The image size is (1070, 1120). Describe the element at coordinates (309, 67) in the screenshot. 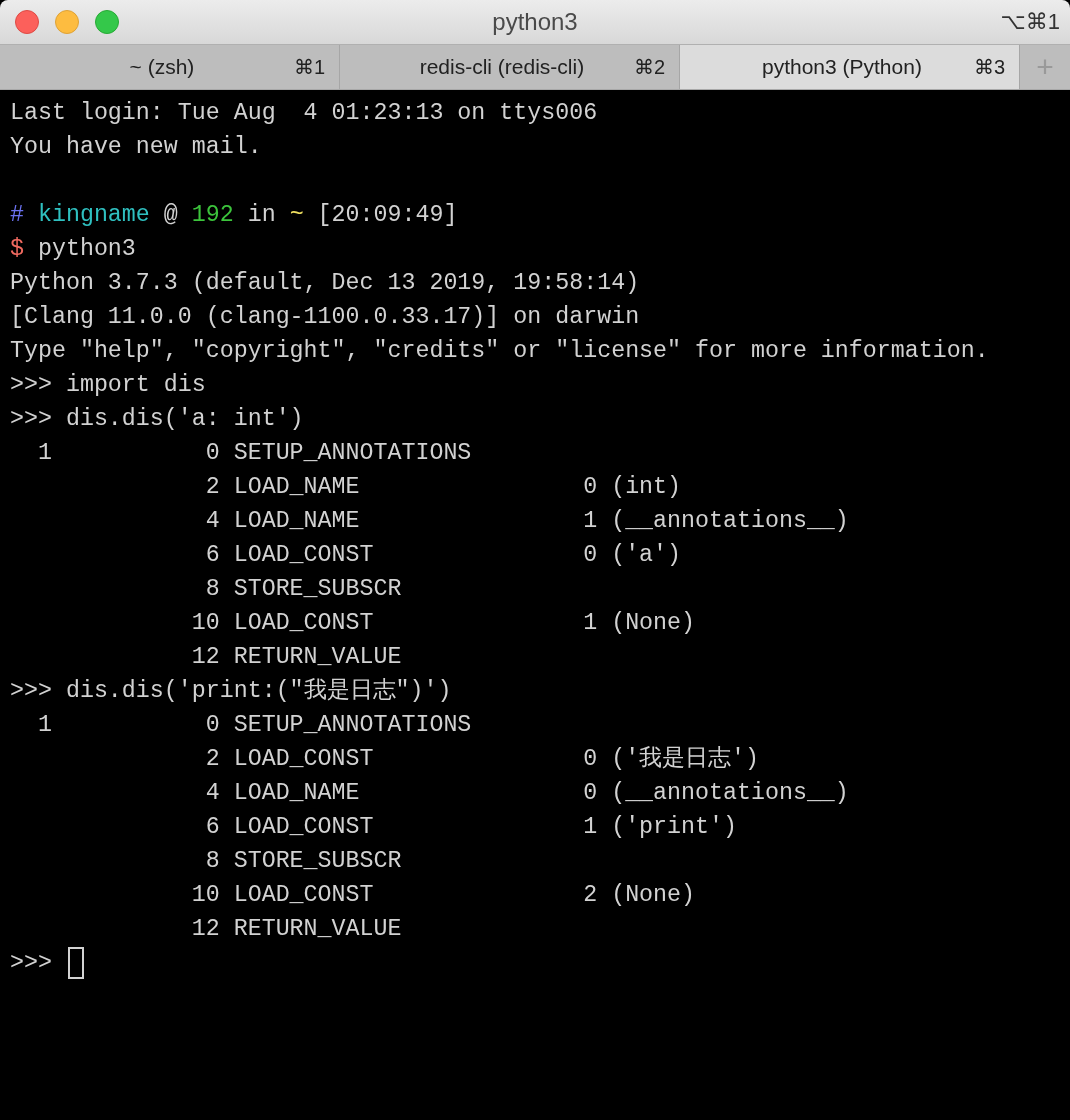

I see `tab-shortcut: ⌘1` at that location.